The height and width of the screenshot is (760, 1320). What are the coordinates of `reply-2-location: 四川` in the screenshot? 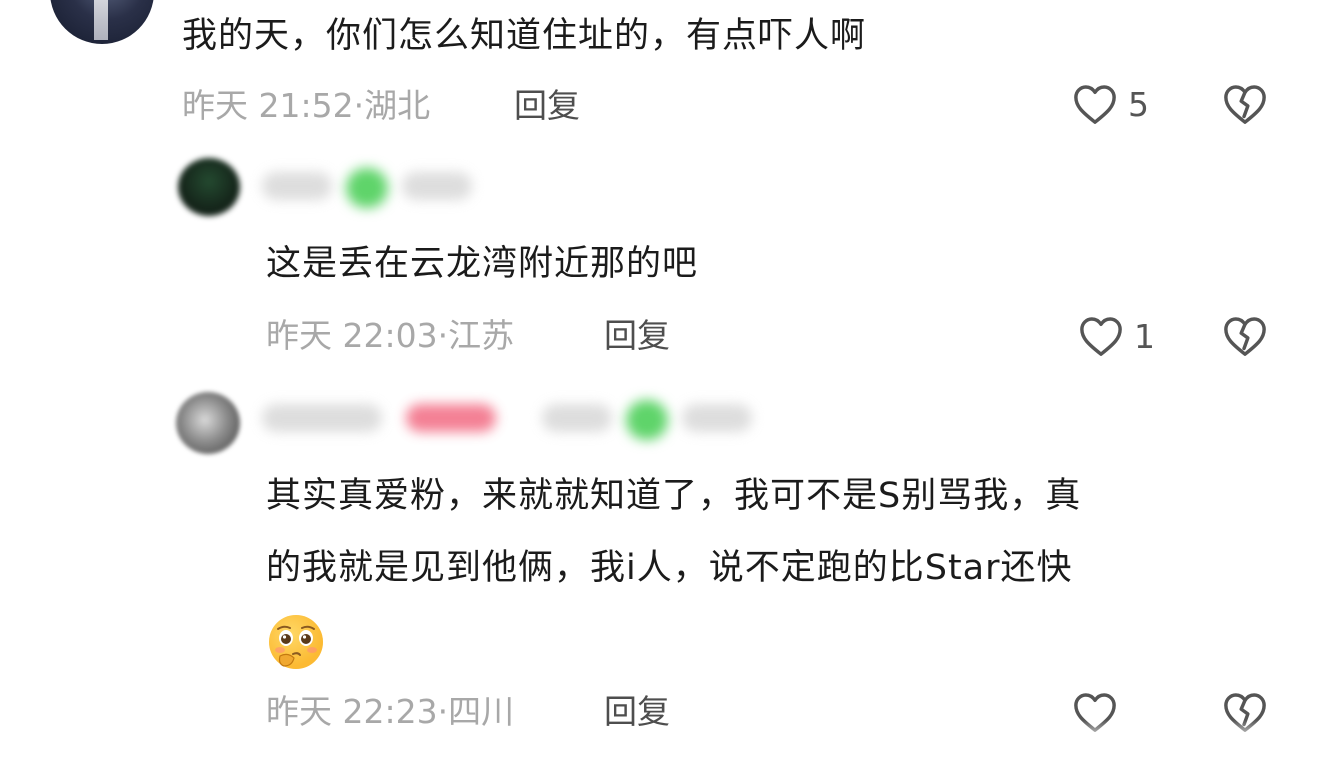 It's located at (481, 711).